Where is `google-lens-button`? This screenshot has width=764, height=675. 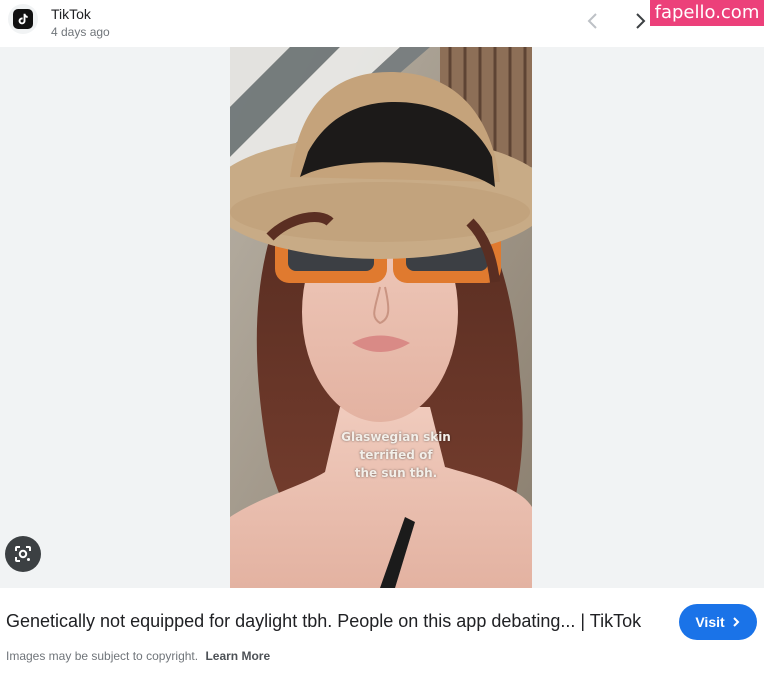
google-lens-button is located at coordinates (23, 554).